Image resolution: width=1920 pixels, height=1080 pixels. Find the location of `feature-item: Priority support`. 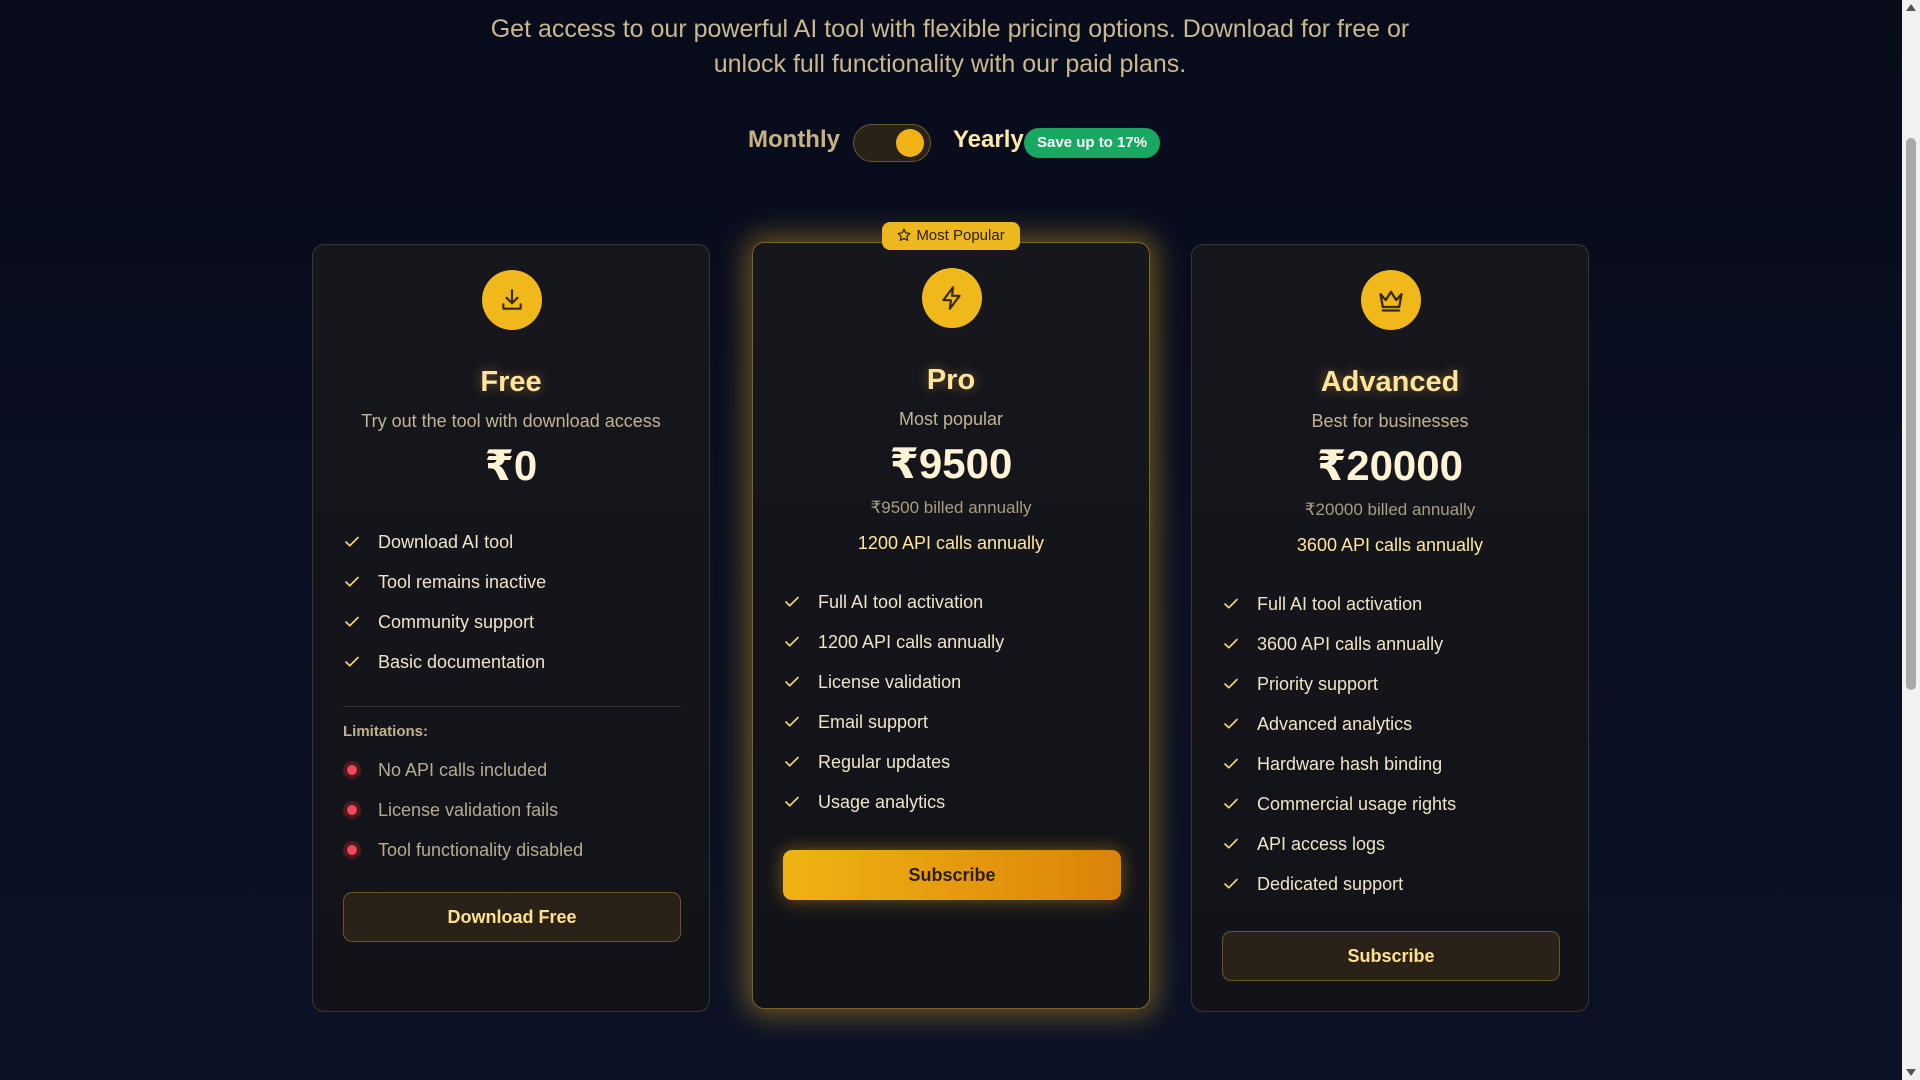

feature-item: Priority support is located at coordinates (1339, 684).